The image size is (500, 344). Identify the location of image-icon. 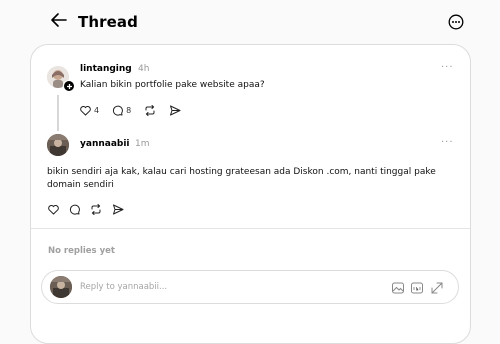
(398, 287).